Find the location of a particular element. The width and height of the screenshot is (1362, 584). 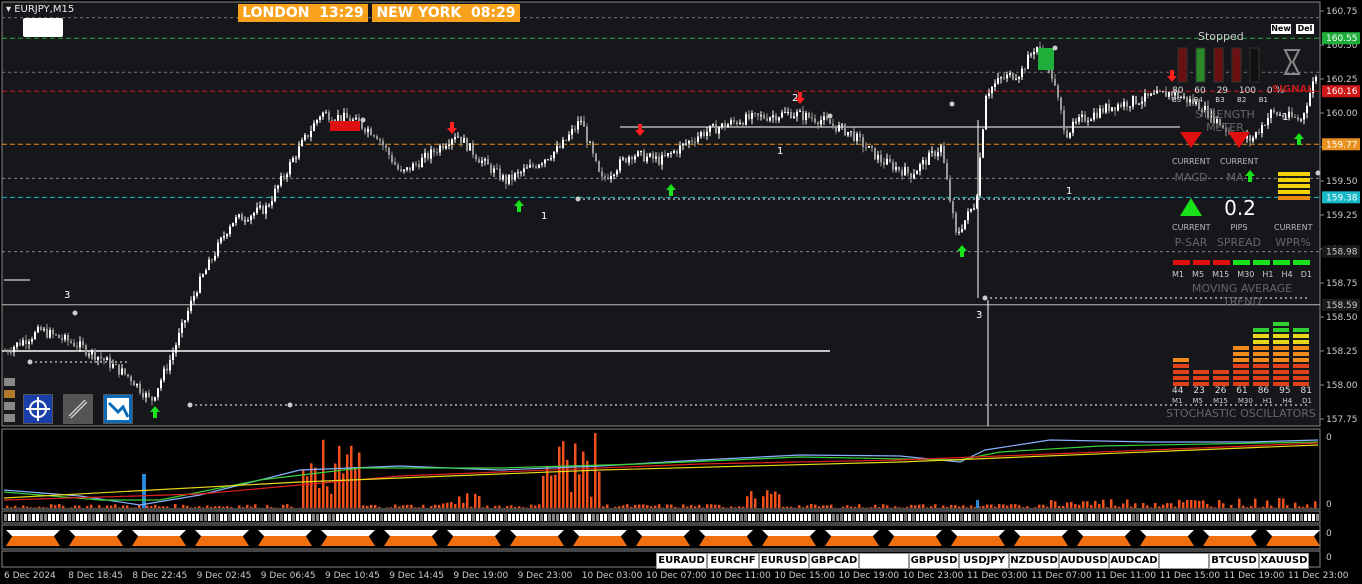

pair-button: NZDUSD is located at coordinates (1034, 561).